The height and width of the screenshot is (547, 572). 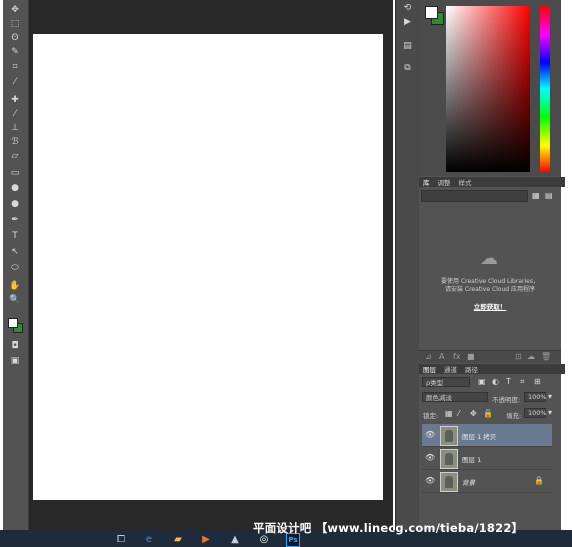 I want to click on hand-icon: ✋, so click(x=15, y=285).